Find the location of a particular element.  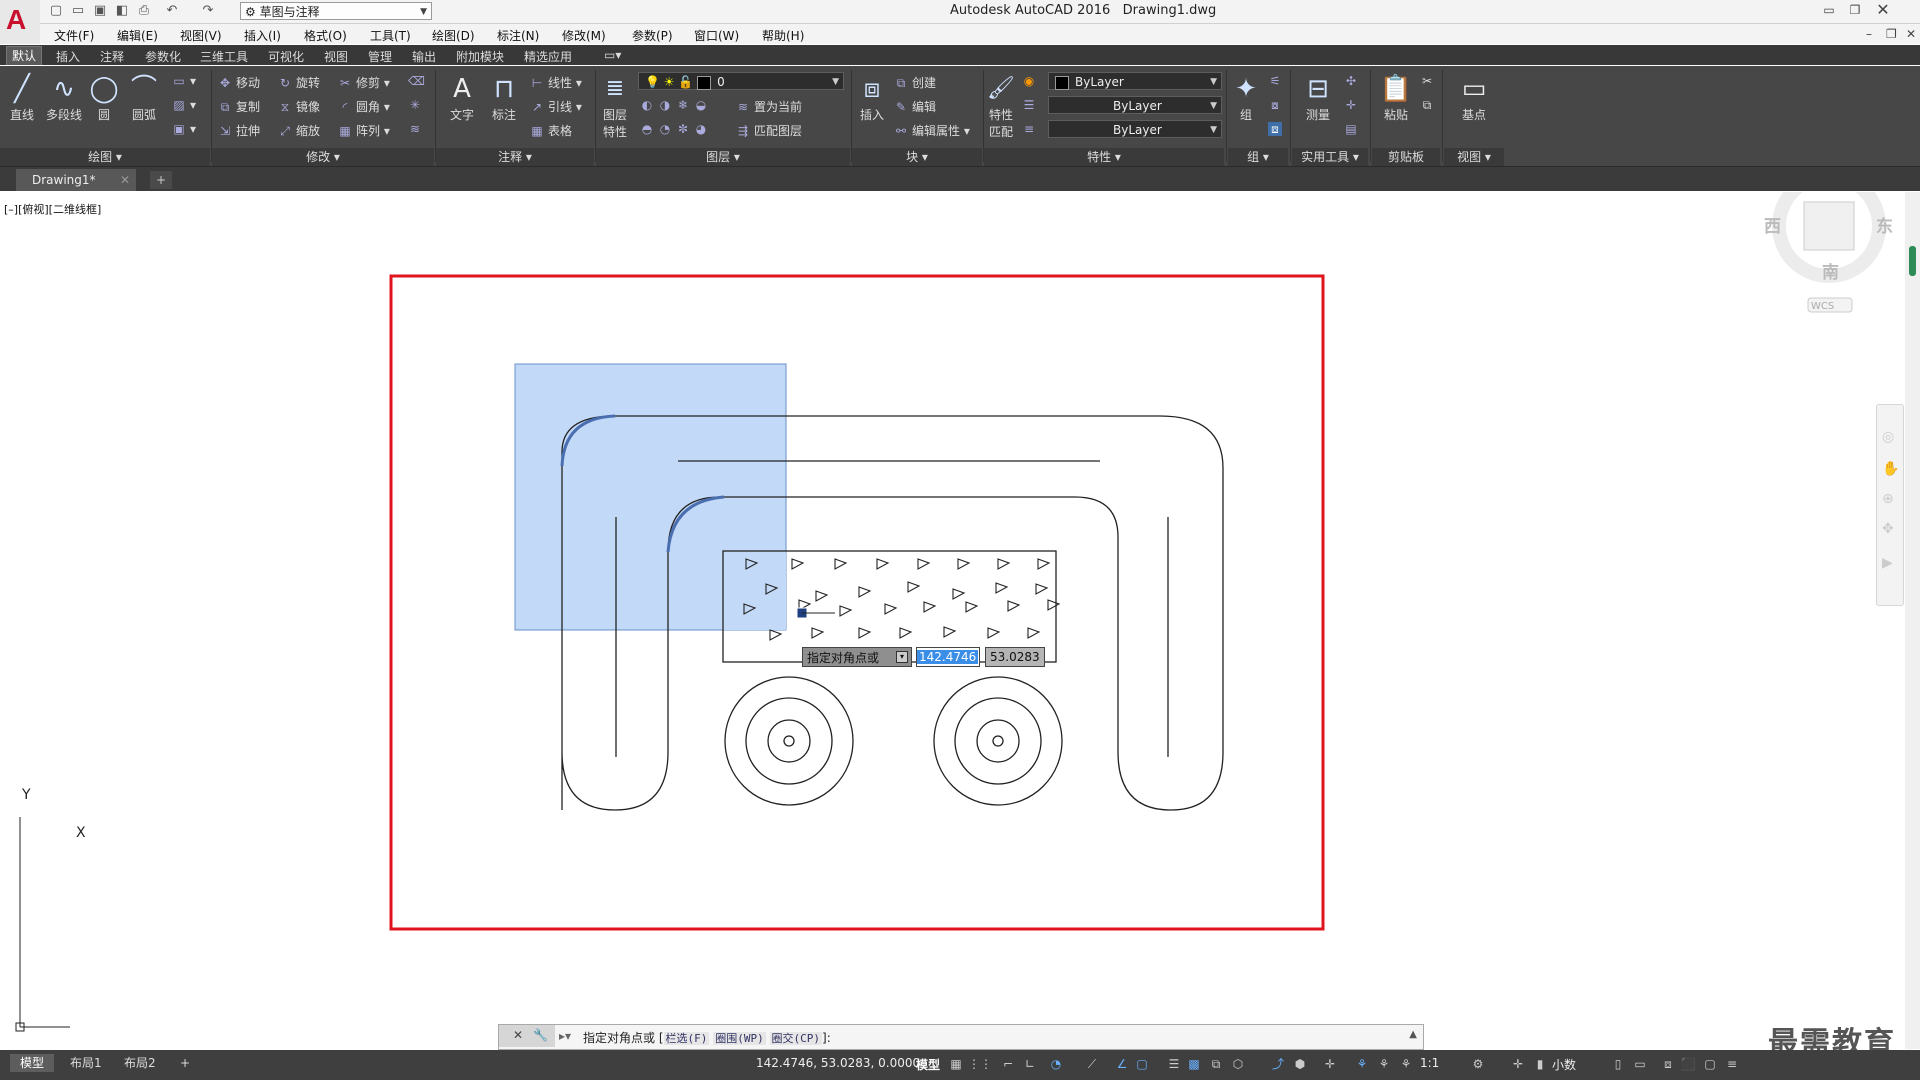

insert-block-button: ⧈ 插入 is located at coordinates (872, 97).